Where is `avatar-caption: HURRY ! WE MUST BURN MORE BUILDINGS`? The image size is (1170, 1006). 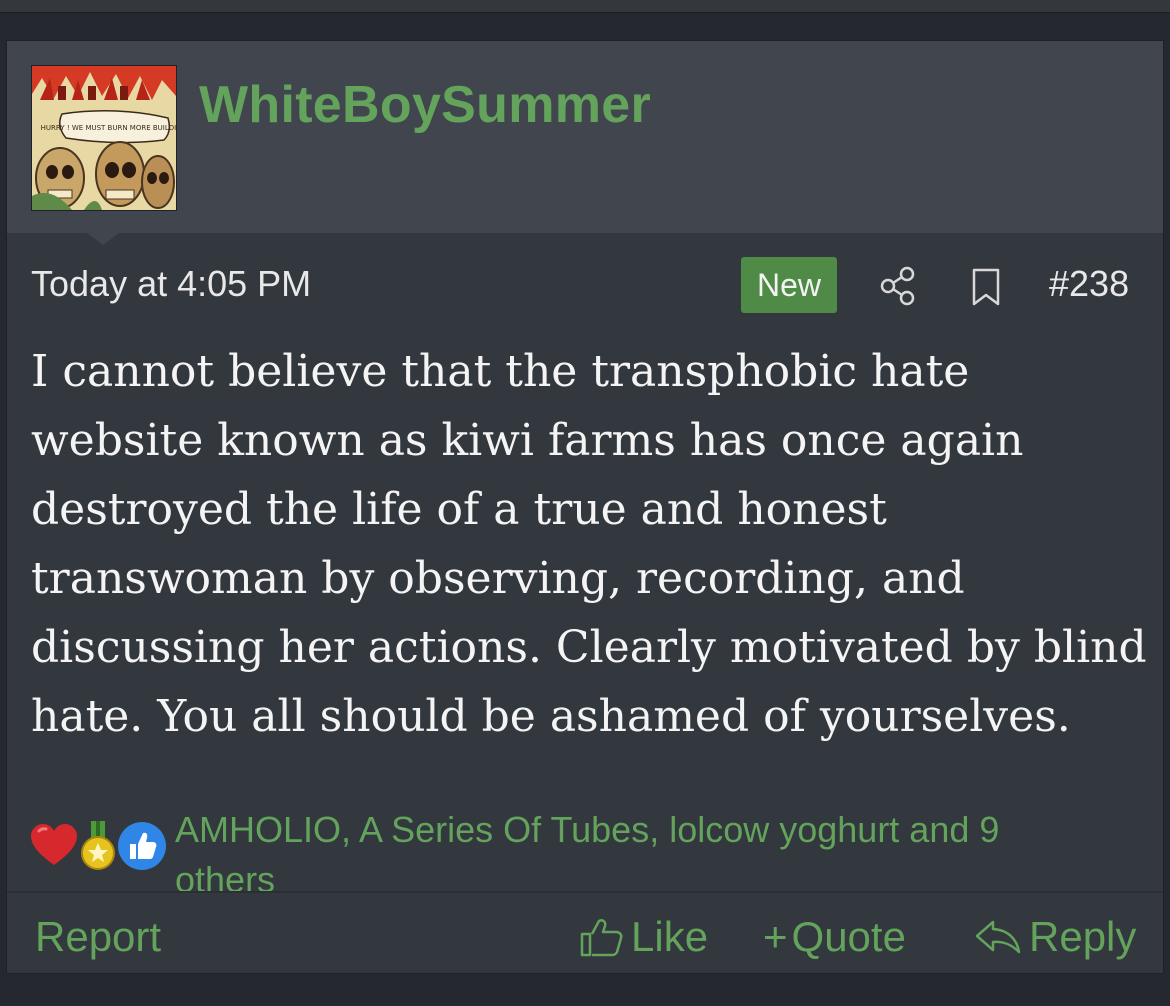
avatar-caption: HURRY ! WE MUST BURN MORE BUILDINGS is located at coordinates (108, 128).